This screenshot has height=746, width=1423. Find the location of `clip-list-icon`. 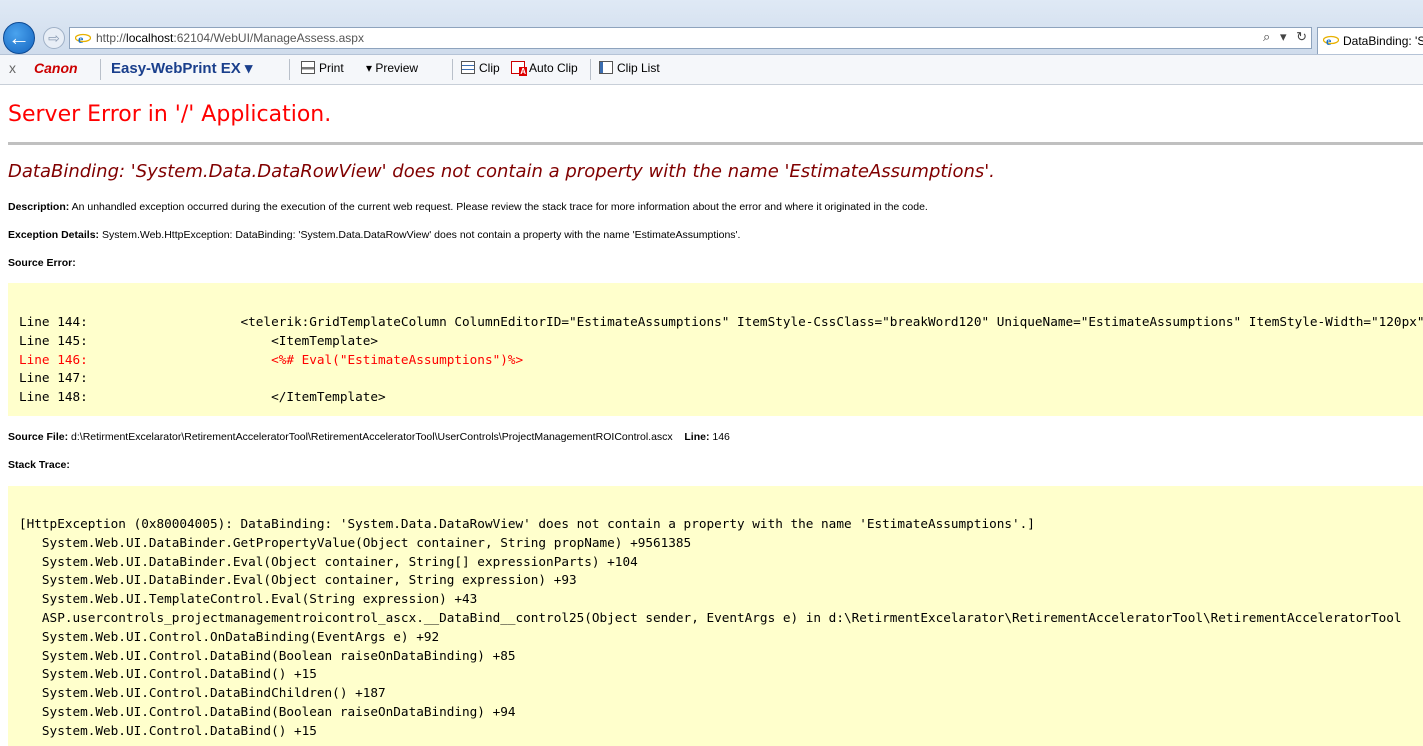

clip-list-icon is located at coordinates (606, 67).